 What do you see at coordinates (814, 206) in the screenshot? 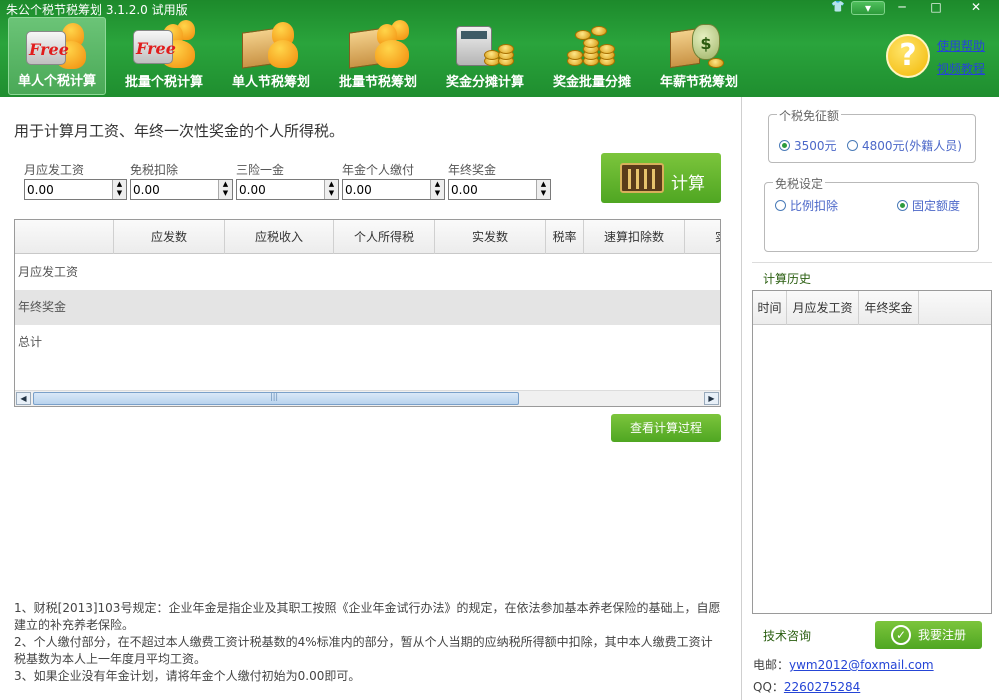
I see `radio-label: 比例扣除` at bounding box center [814, 206].